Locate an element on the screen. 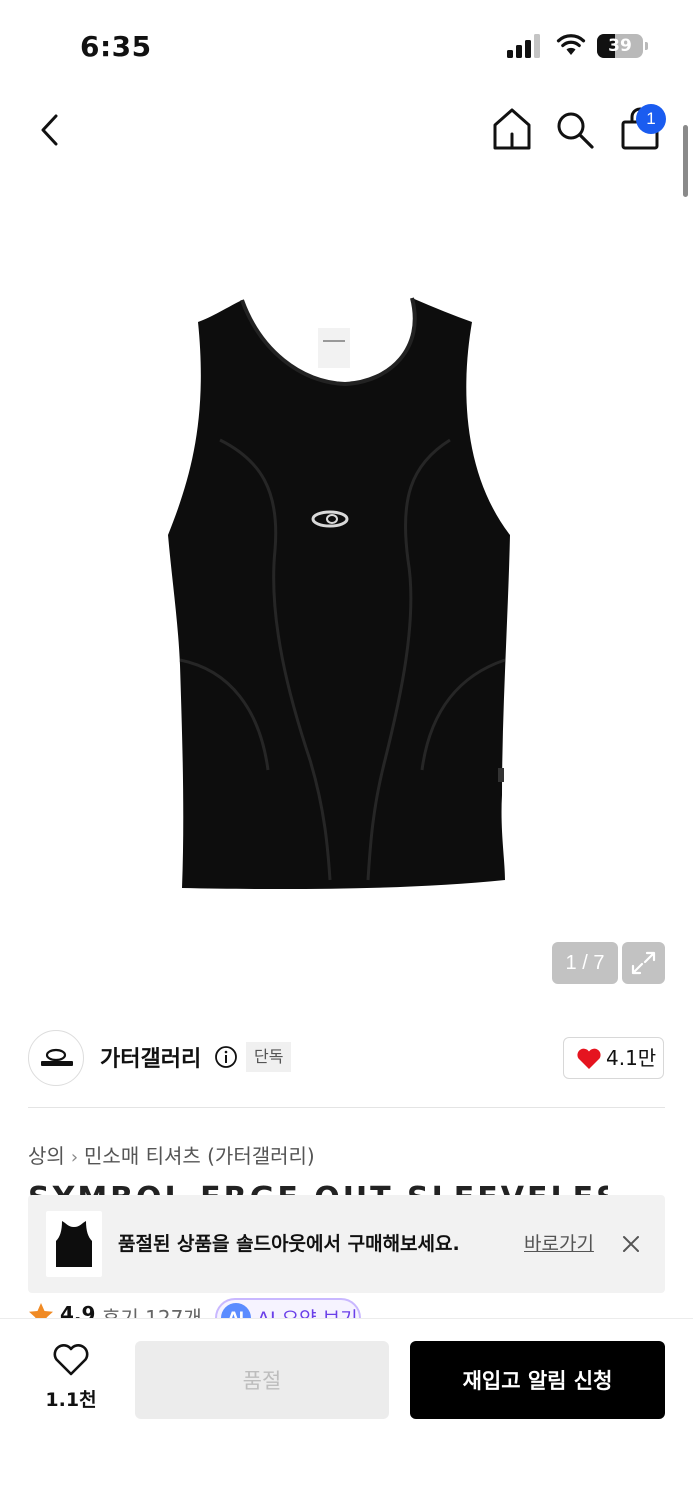 This screenshot has height=1500, width=693. breadcrumb-subcategory: 민소매 티셔츠 (가터갤러리) is located at coordinates (199, 1156).